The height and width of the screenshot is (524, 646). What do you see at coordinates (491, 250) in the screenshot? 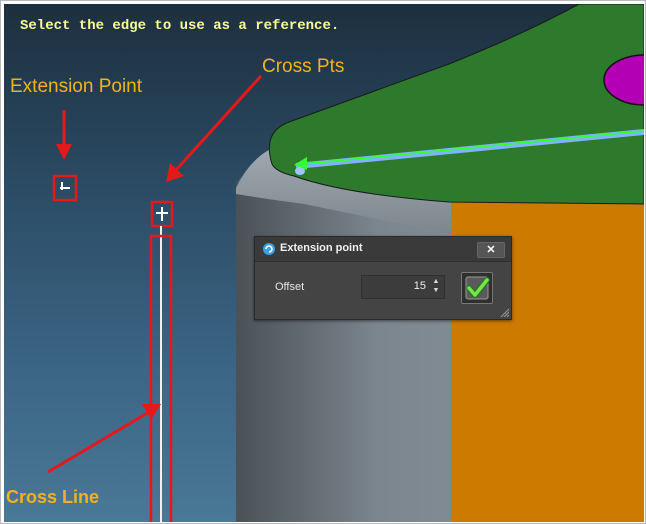
I see `close-icon: ✕` at bounding box center [491, 250].